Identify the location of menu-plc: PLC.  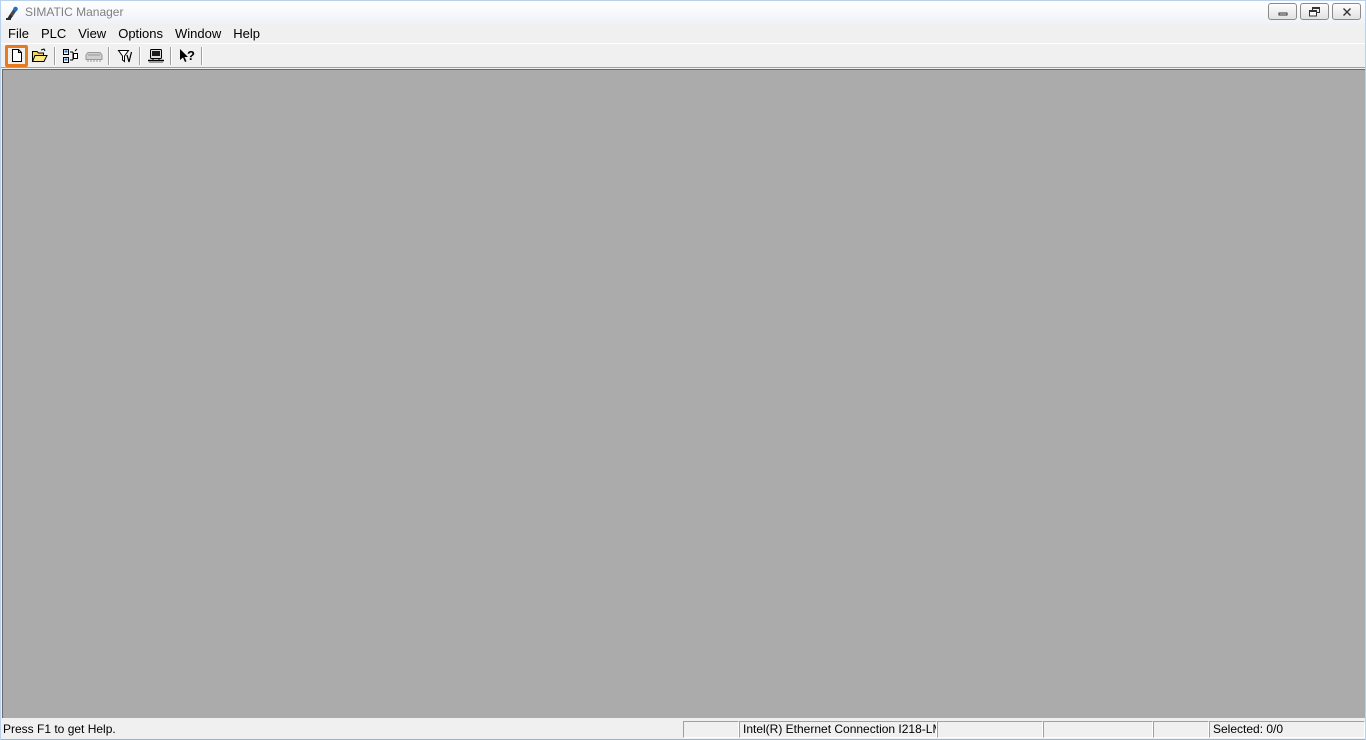
(53, 33).